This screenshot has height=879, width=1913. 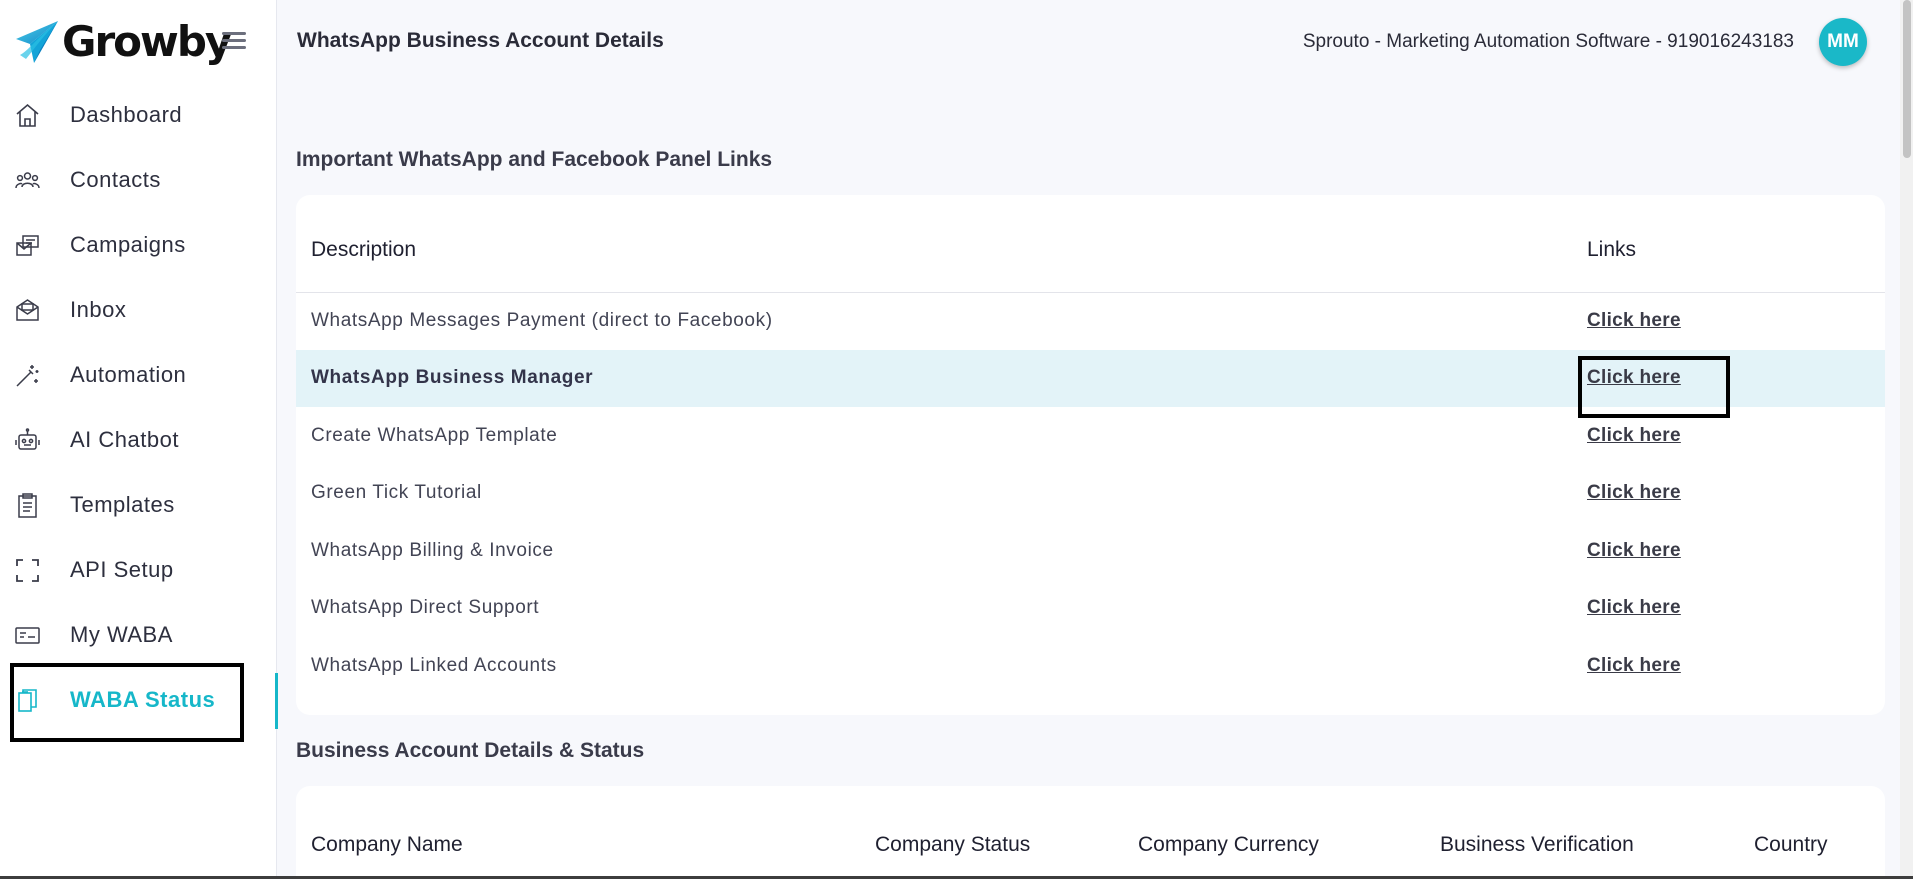 What do you see at coordinates (1090, 609) in the screenshot?
I see `table-row: WhatsApp Direct Support Click here` at bounding box center [1090, 609].